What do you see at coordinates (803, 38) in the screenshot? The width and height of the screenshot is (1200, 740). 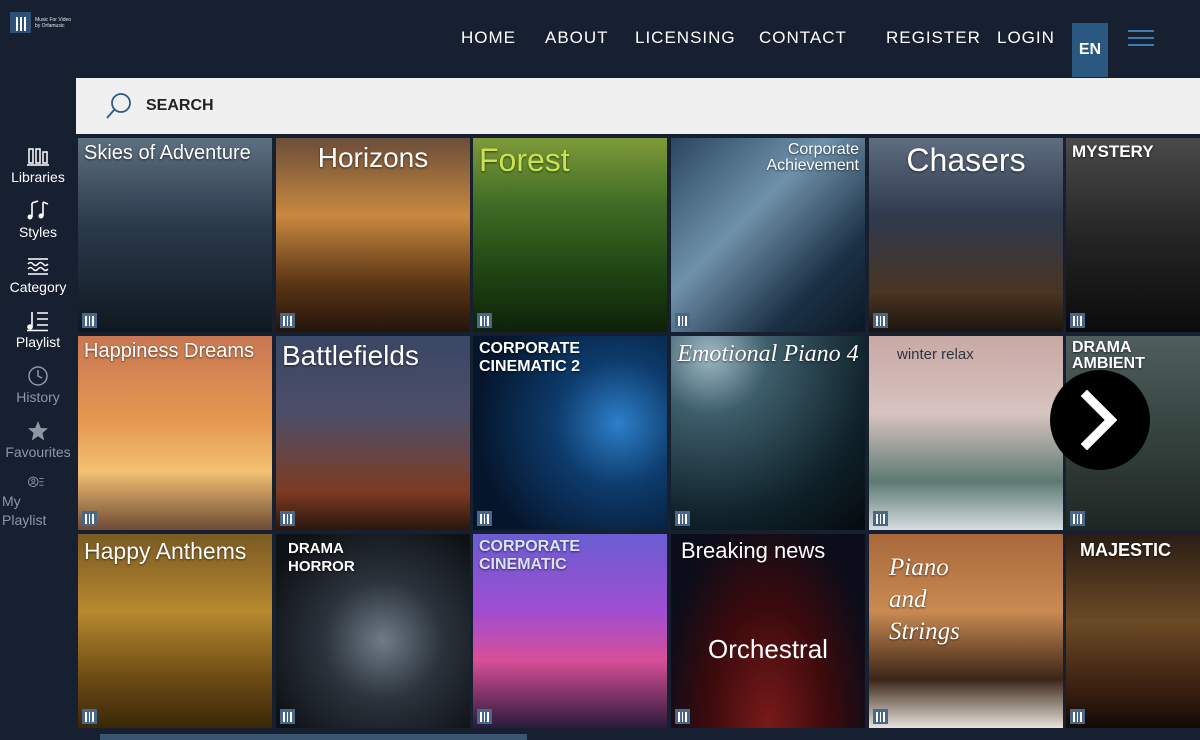 I see `nav-contact: CONTACT` at bounding box center [803, 38].